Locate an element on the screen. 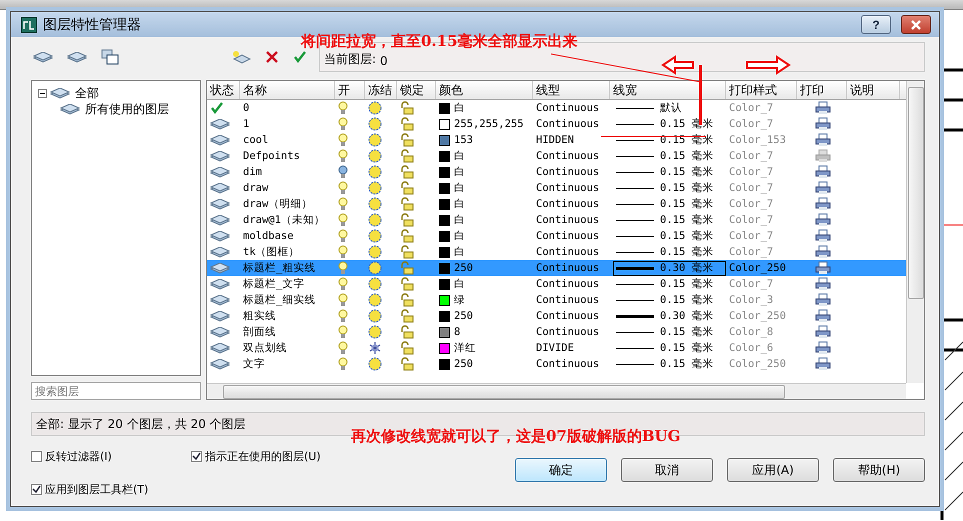 This screenshot has width=963, height=521. table-row: 剖面线 8 Continuous 0.15 毫米 Color_8 is located at coordinates (556, 332).